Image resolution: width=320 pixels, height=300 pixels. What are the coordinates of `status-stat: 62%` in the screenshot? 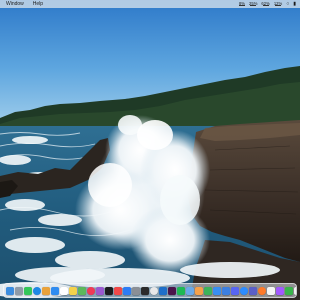 It's located at (265, 3).